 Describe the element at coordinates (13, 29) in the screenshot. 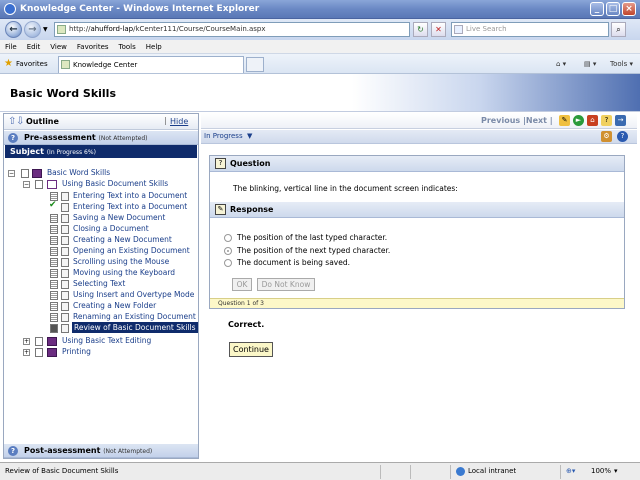

I see `back-icon: ←` at that location.